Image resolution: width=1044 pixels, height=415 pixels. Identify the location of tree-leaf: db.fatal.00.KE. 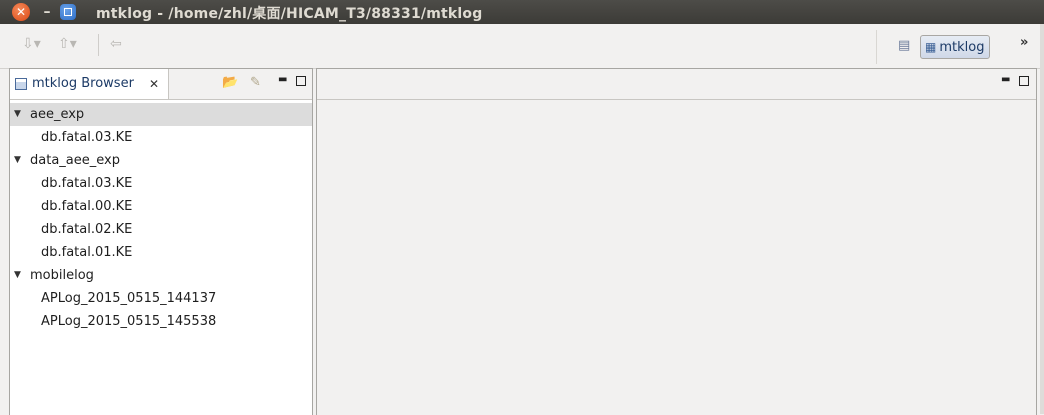
(161, 206).